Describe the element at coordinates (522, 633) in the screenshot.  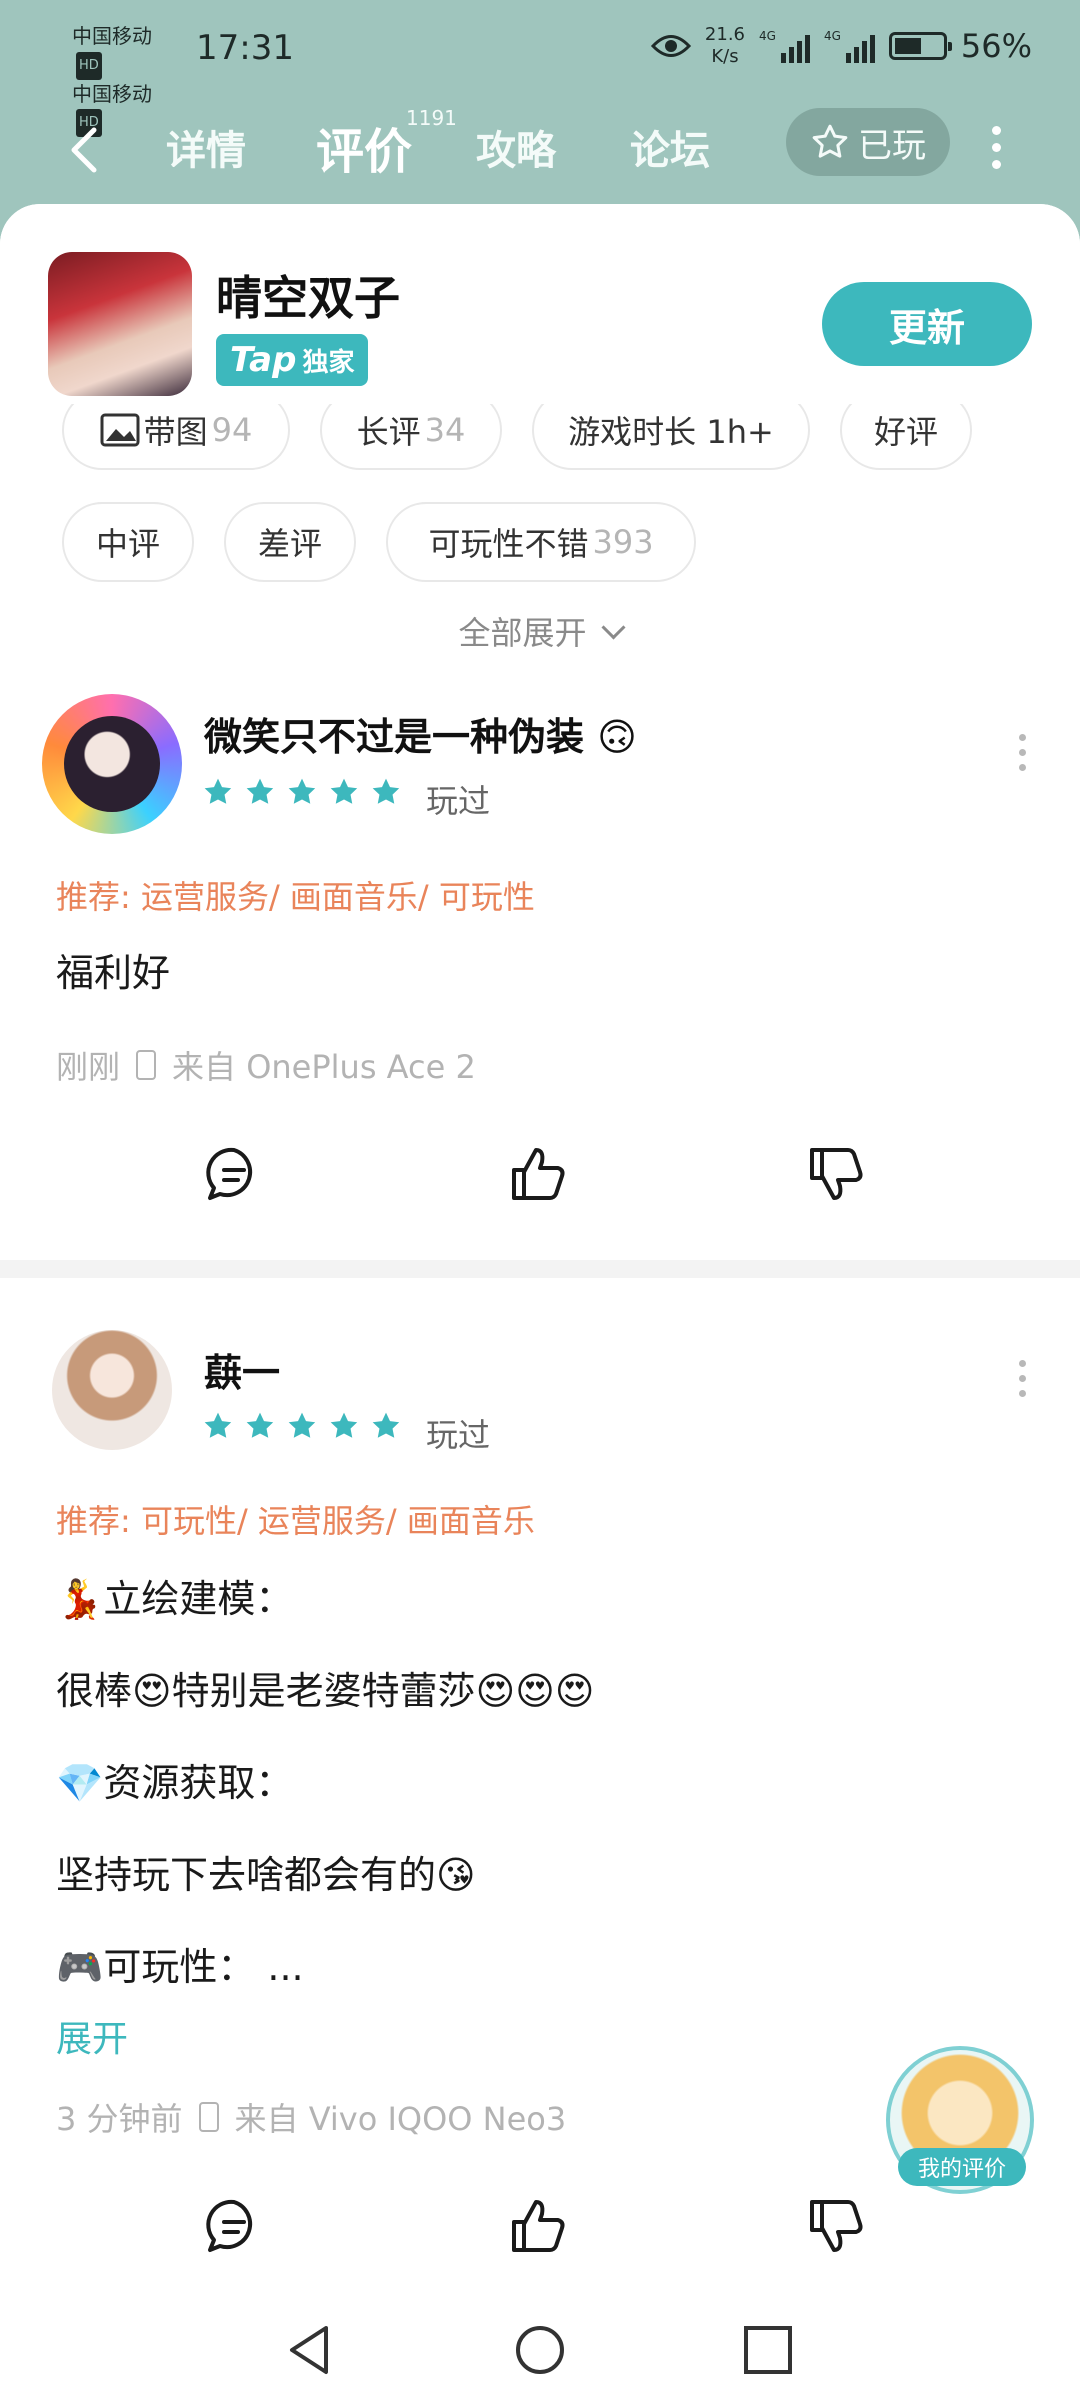
I see `expand-all-label: 全部展开` at that location.